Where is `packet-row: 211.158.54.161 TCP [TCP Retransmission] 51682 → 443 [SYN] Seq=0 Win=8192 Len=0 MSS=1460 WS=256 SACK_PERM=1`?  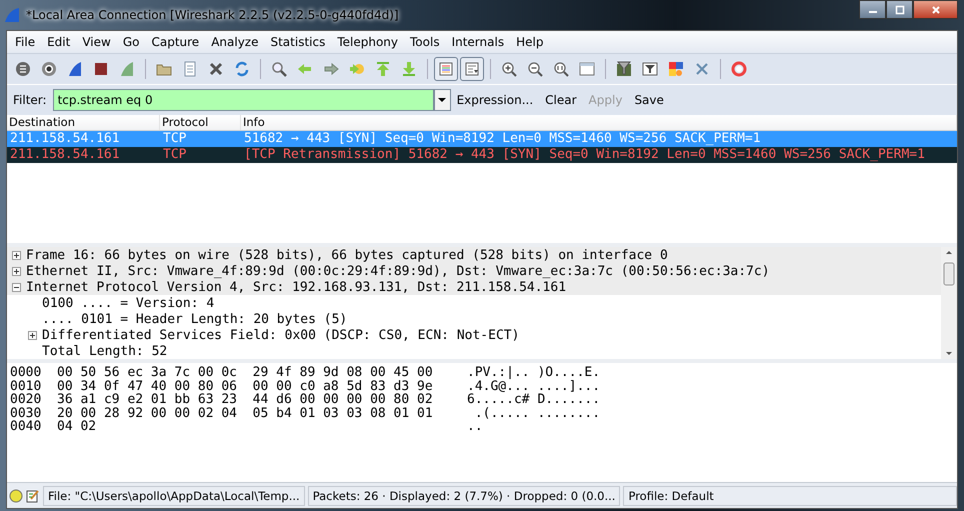
packet-row: 211.158.54.161 TCP [TCP Retransmission] 51682 → 443 [SYN] Seq=0 Win=8192 Len=0 MSS=1460 WS=256 SACK_PERM=1 is located at coordinates (482, 155).